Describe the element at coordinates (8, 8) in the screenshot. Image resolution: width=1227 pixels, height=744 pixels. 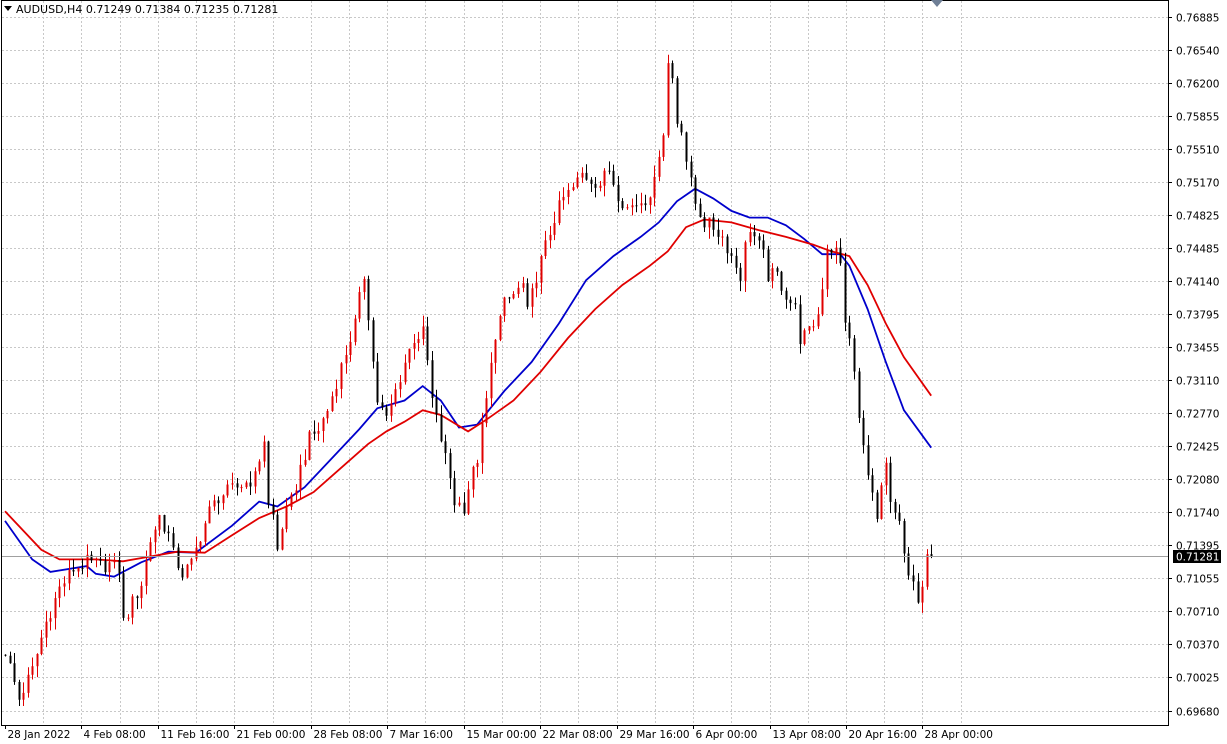
I see `chart-menu-triangle-icon` at that location.